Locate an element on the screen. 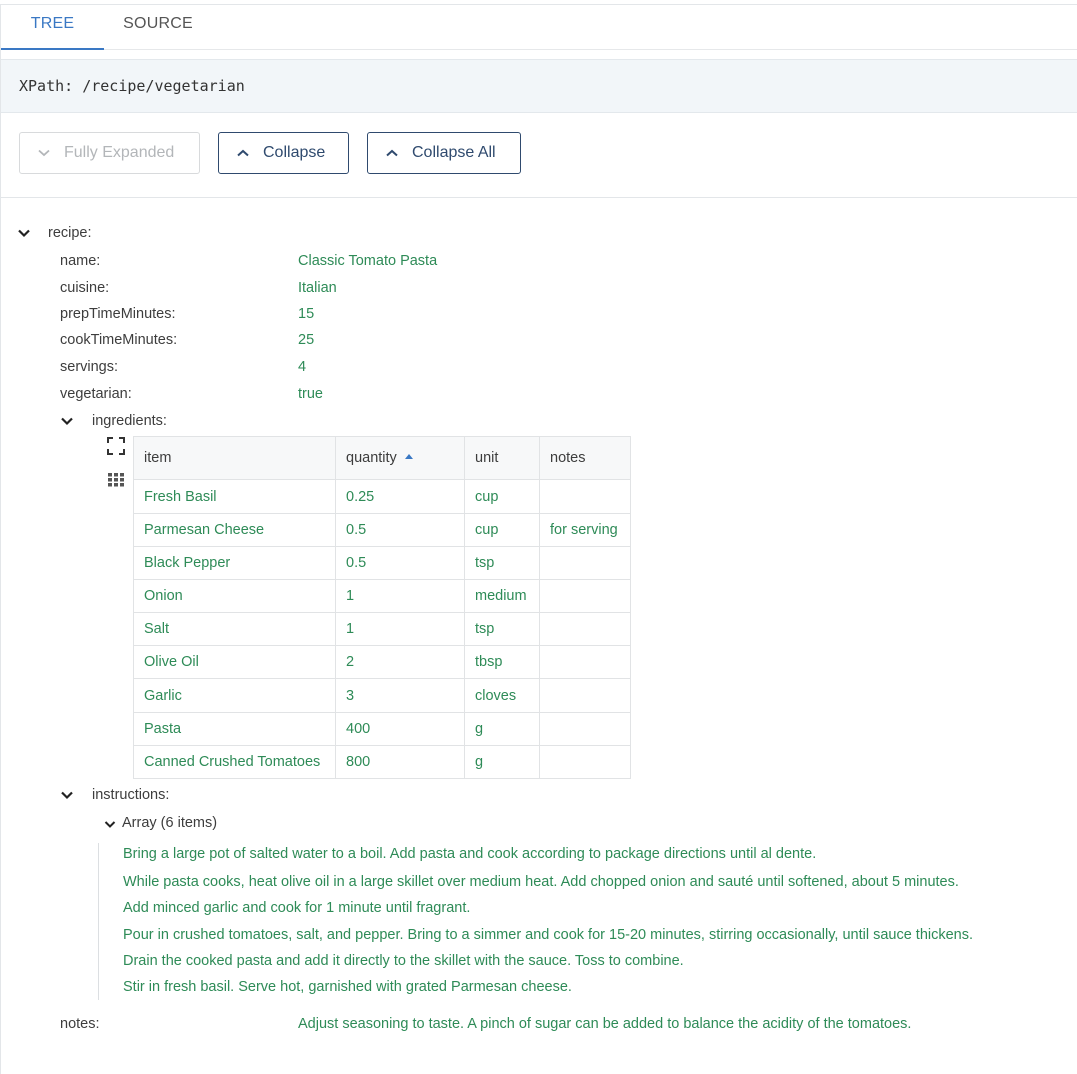 This screenshot has width=1077, height=1074. column-header-label: item is located at coordinates (158, 458).